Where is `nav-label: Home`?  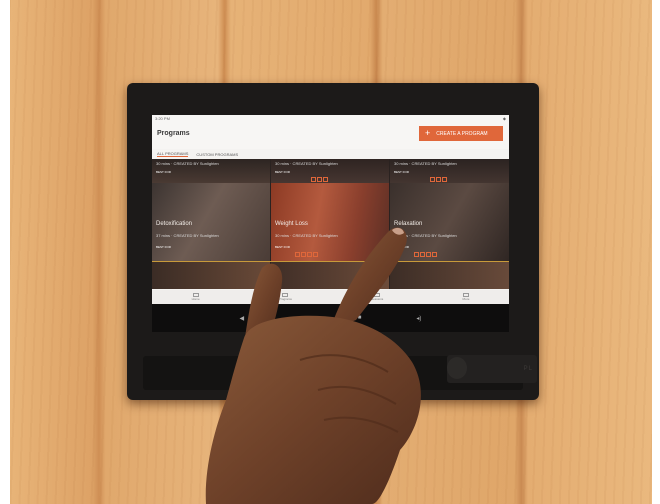
nav-label: Home is located at coordinates (195, 299).